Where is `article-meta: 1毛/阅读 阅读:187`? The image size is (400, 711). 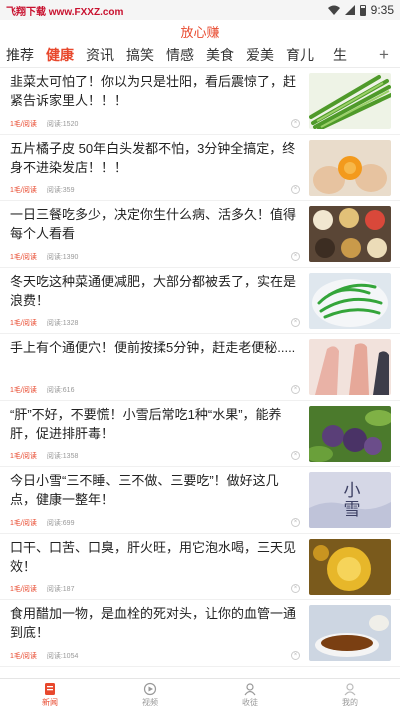
article-meta: 1毛/阅读 阅读:187 is located at coordinates (42, 589).